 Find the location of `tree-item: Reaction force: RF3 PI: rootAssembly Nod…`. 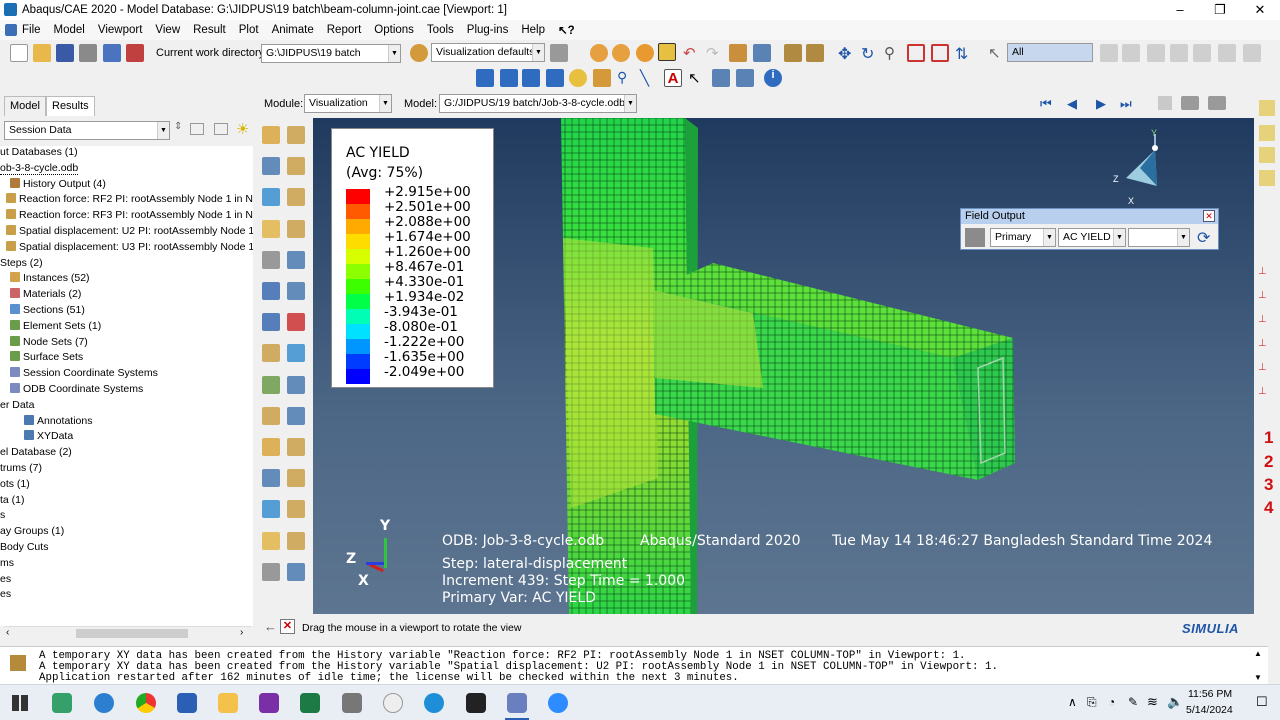

tree-item: Reaction force: RF3 PI: rootAssembly Nod… is located at coordinates (129, 215).